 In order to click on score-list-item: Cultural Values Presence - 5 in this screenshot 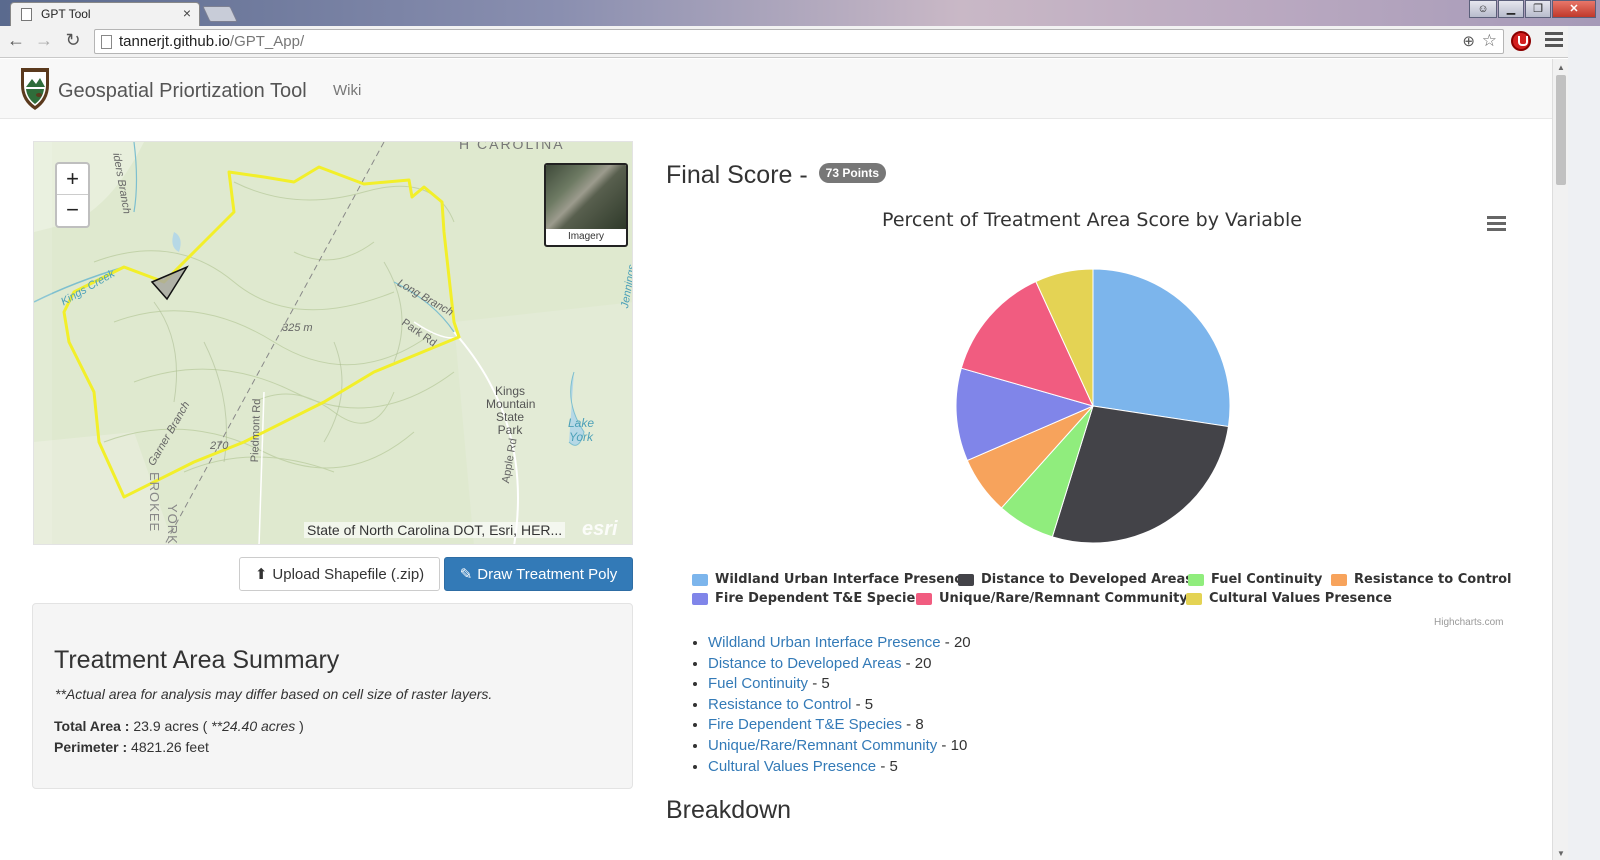, I will do `click(839, 767)`.